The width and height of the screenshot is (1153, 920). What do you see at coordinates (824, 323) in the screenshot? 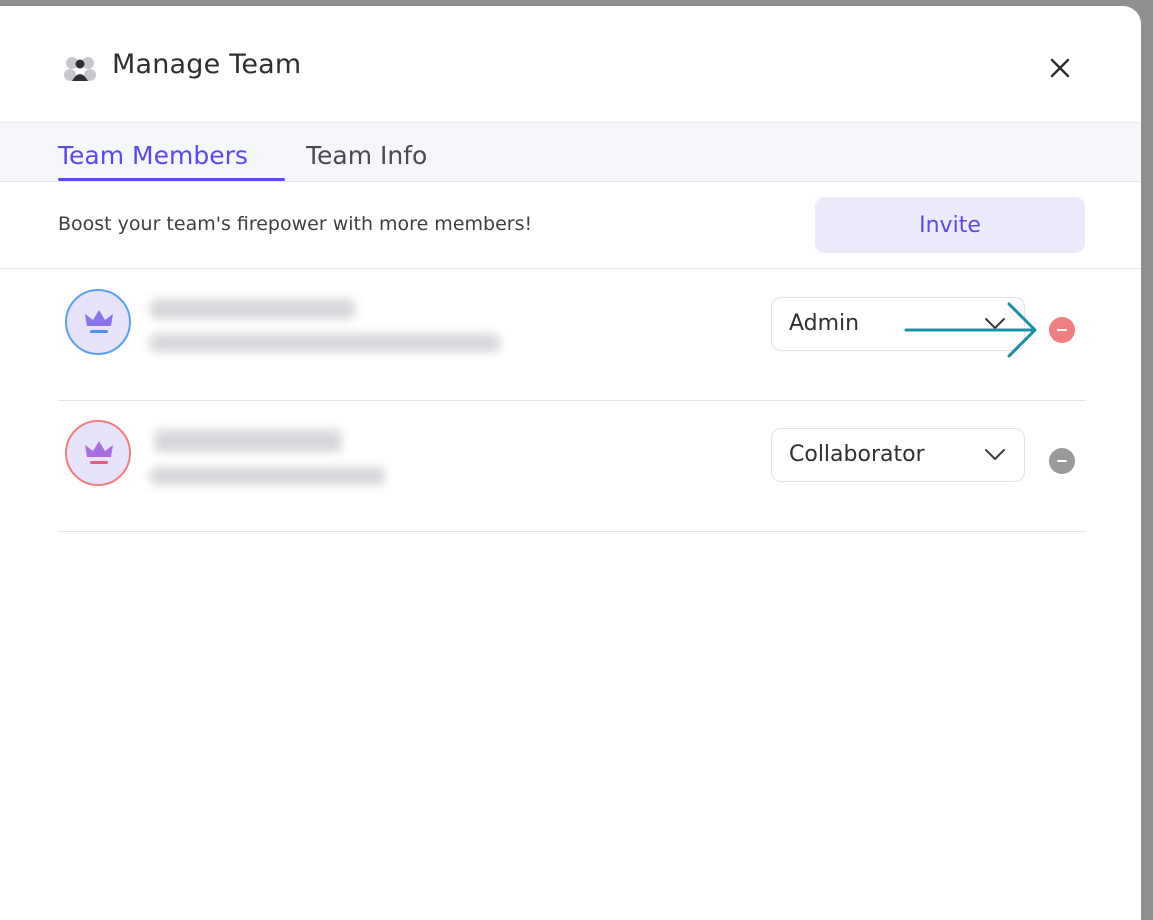
I see `role-dropdown-label: Admin` at bounding box center [824, 323].